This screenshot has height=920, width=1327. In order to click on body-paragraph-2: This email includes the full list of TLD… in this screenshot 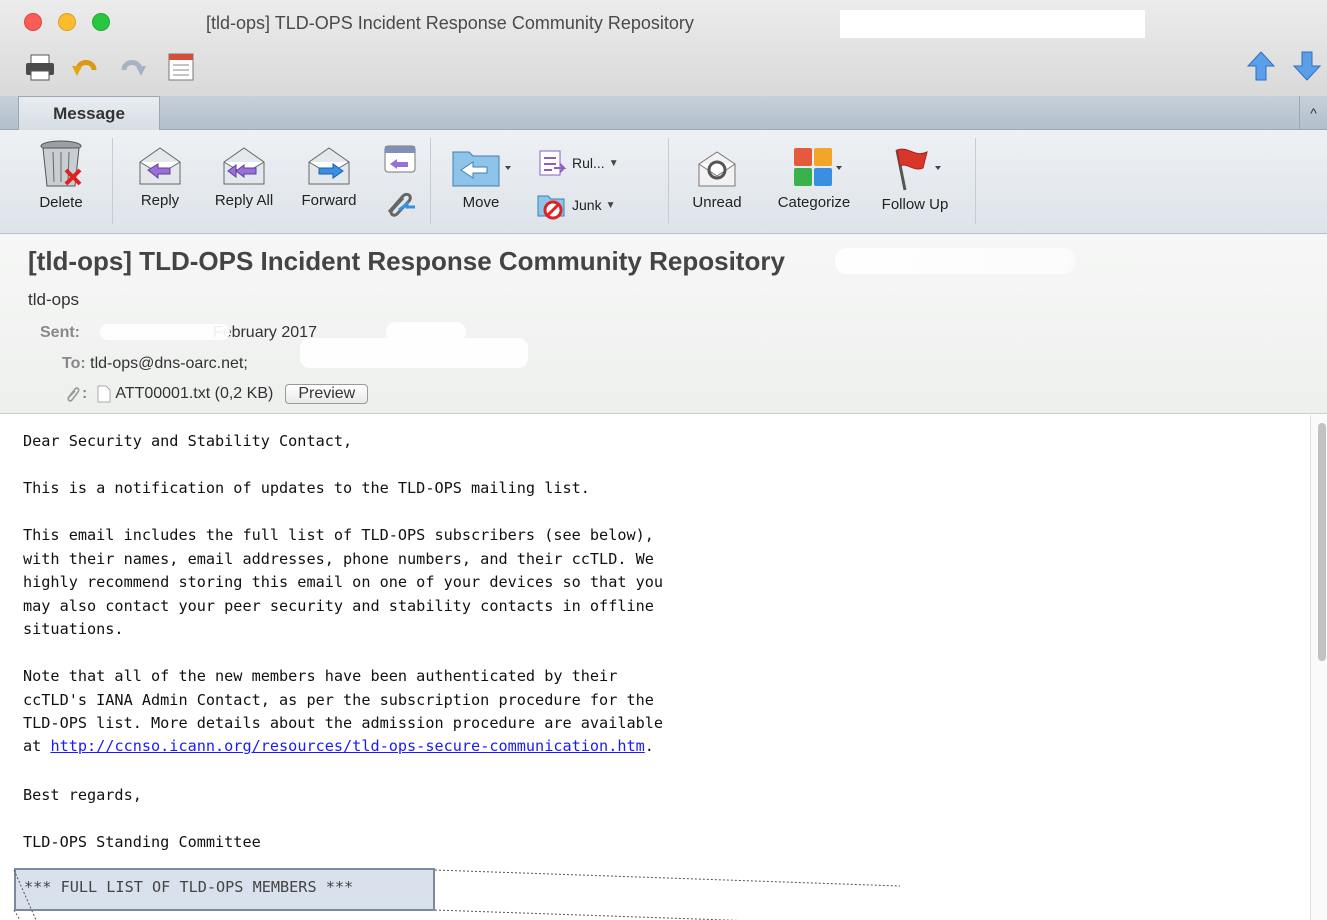, I will do `click(343, 582)`.